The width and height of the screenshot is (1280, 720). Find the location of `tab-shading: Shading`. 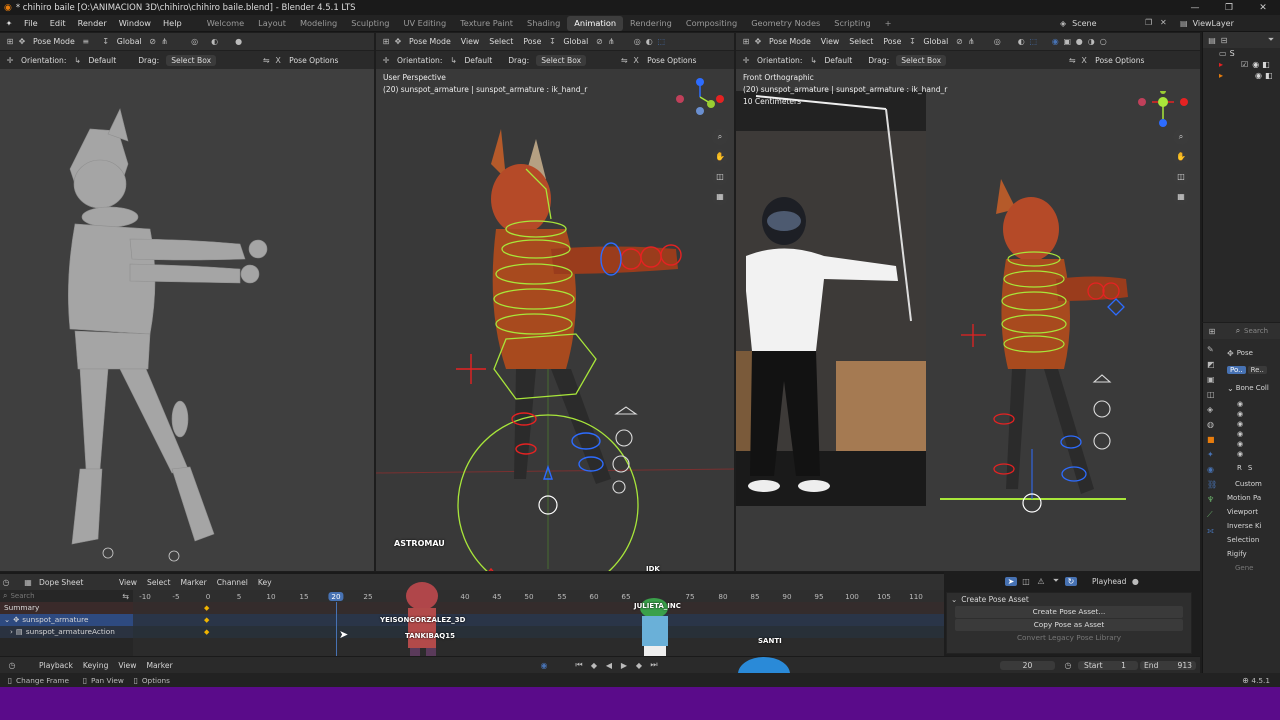

tab-shading: Shading is located at coordinates (543, 23).